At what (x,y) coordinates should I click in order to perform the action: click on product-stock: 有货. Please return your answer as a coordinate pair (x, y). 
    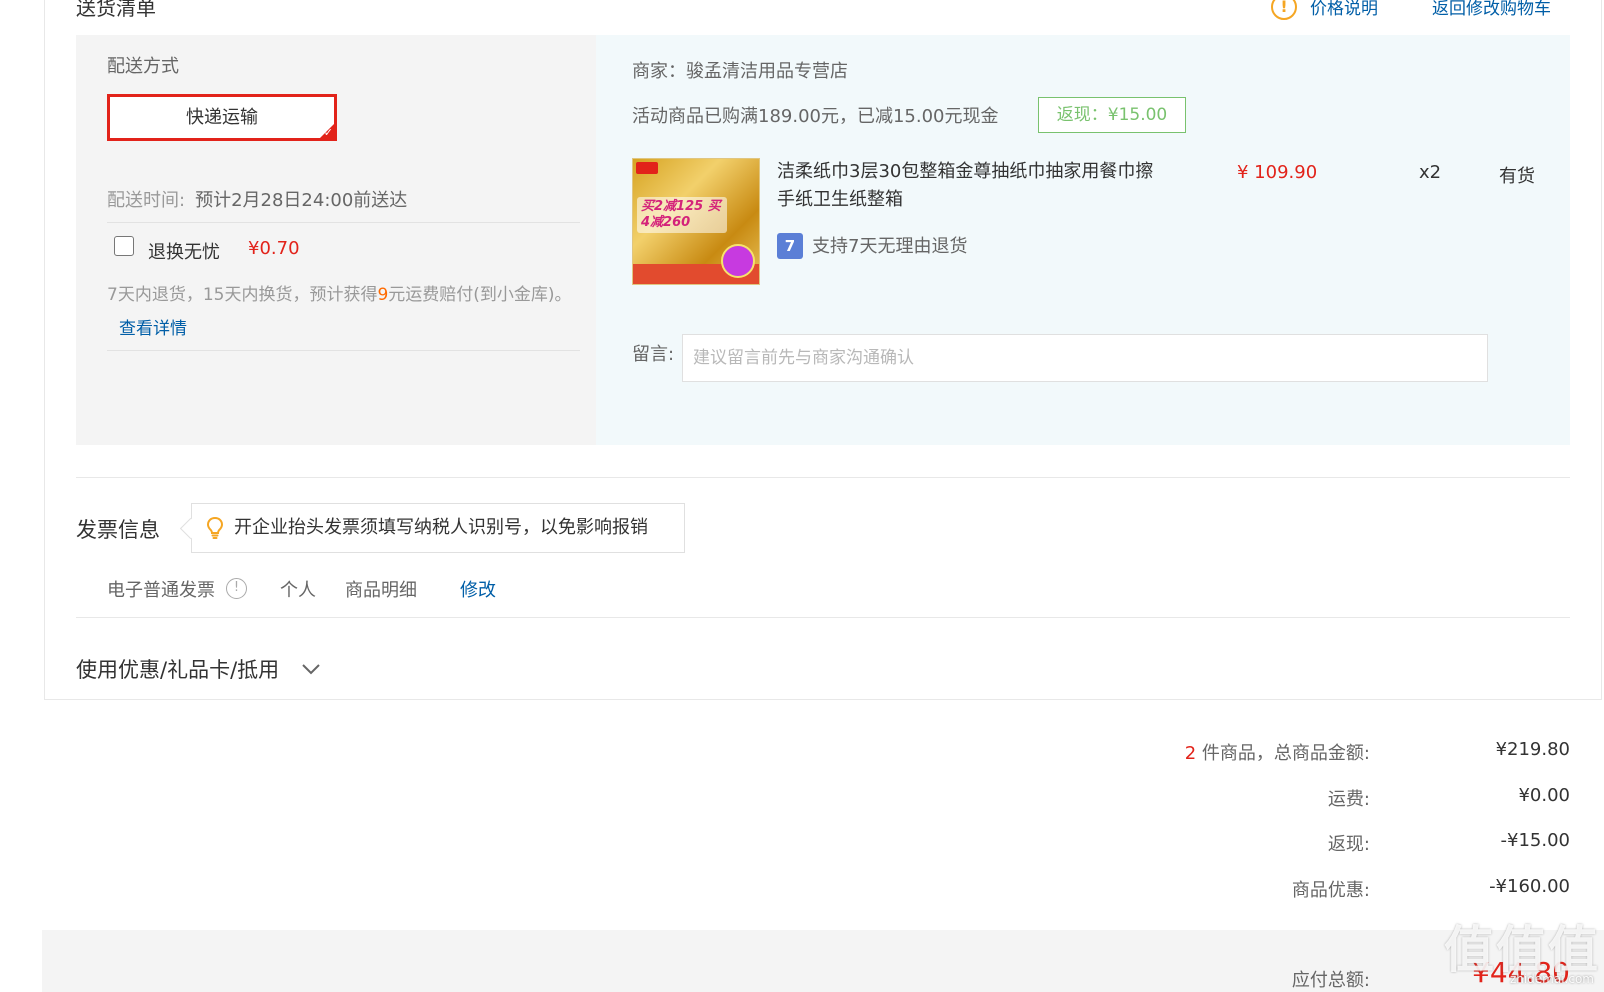
    Looking at the image, I should click on (1517, 176).